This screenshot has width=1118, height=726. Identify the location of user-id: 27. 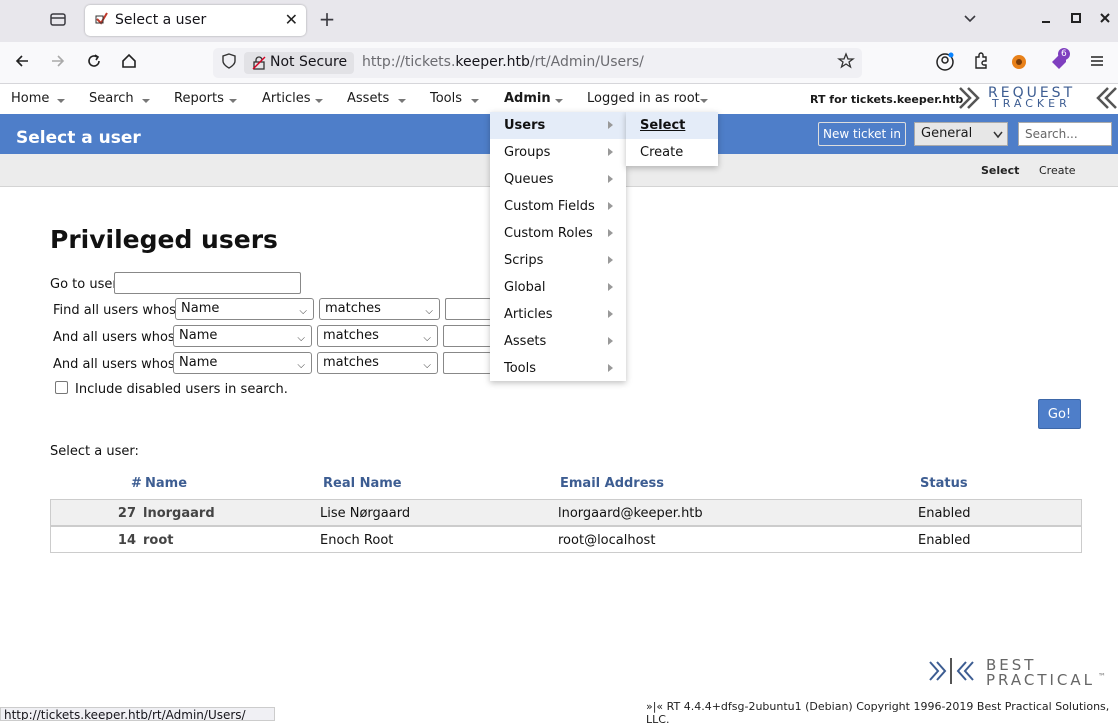
(116, 513).